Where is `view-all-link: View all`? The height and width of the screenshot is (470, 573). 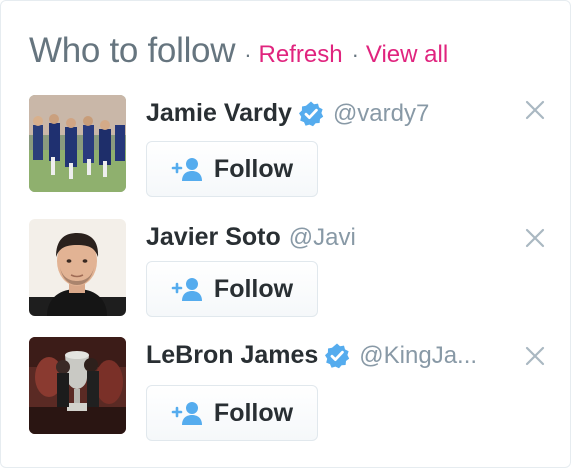
view-all-link: View all is located at coordinates (407, 55).